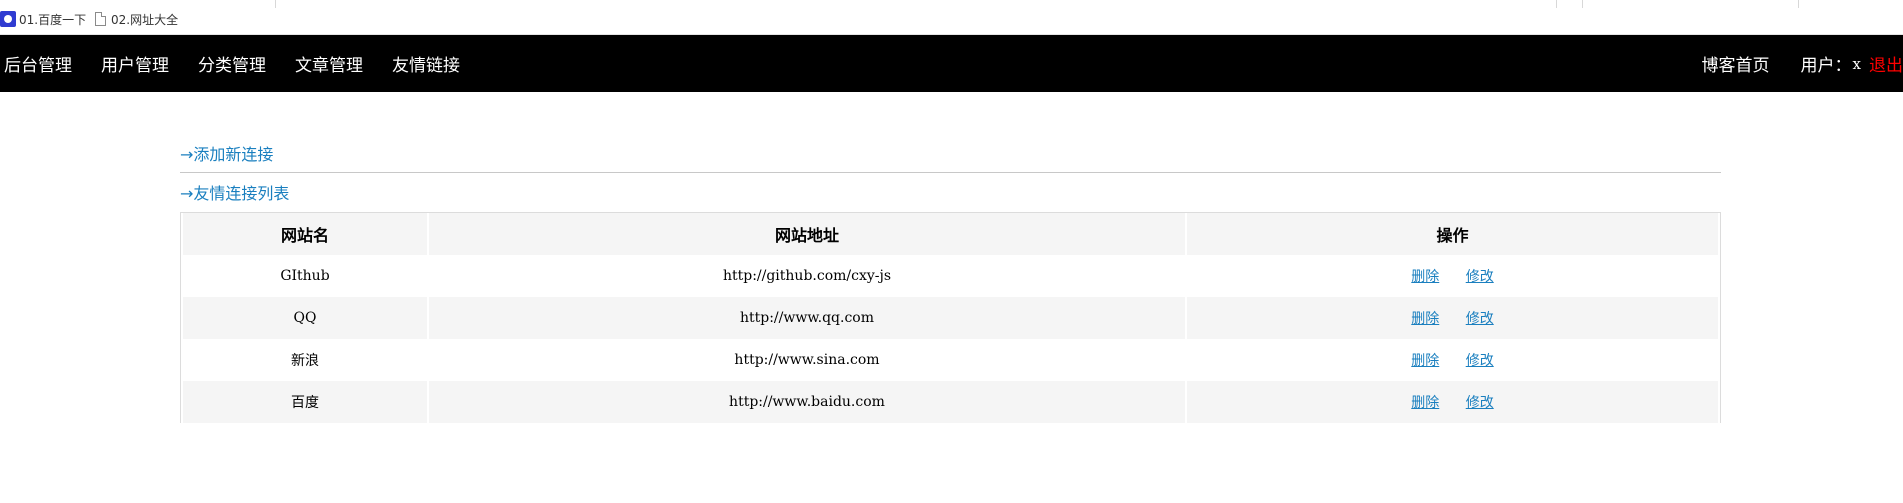 This screenshot has height=503, width=1903. I want to click on nav-item-friend-links: 友情链接, so click(426, 63).